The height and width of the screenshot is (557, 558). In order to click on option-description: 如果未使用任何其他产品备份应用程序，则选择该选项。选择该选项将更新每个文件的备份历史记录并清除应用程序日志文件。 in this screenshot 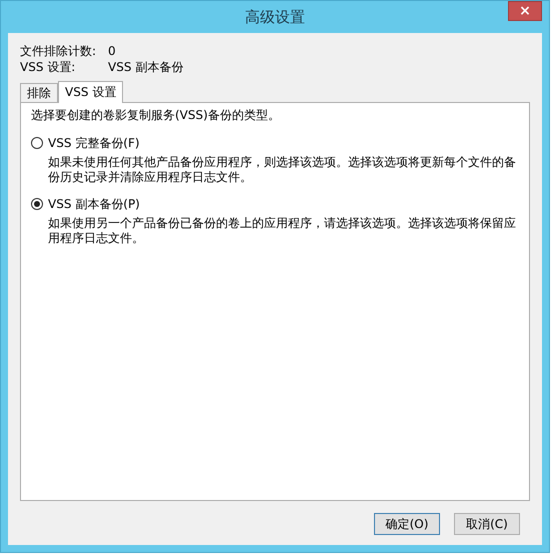, I will do `click(282, 170)`.